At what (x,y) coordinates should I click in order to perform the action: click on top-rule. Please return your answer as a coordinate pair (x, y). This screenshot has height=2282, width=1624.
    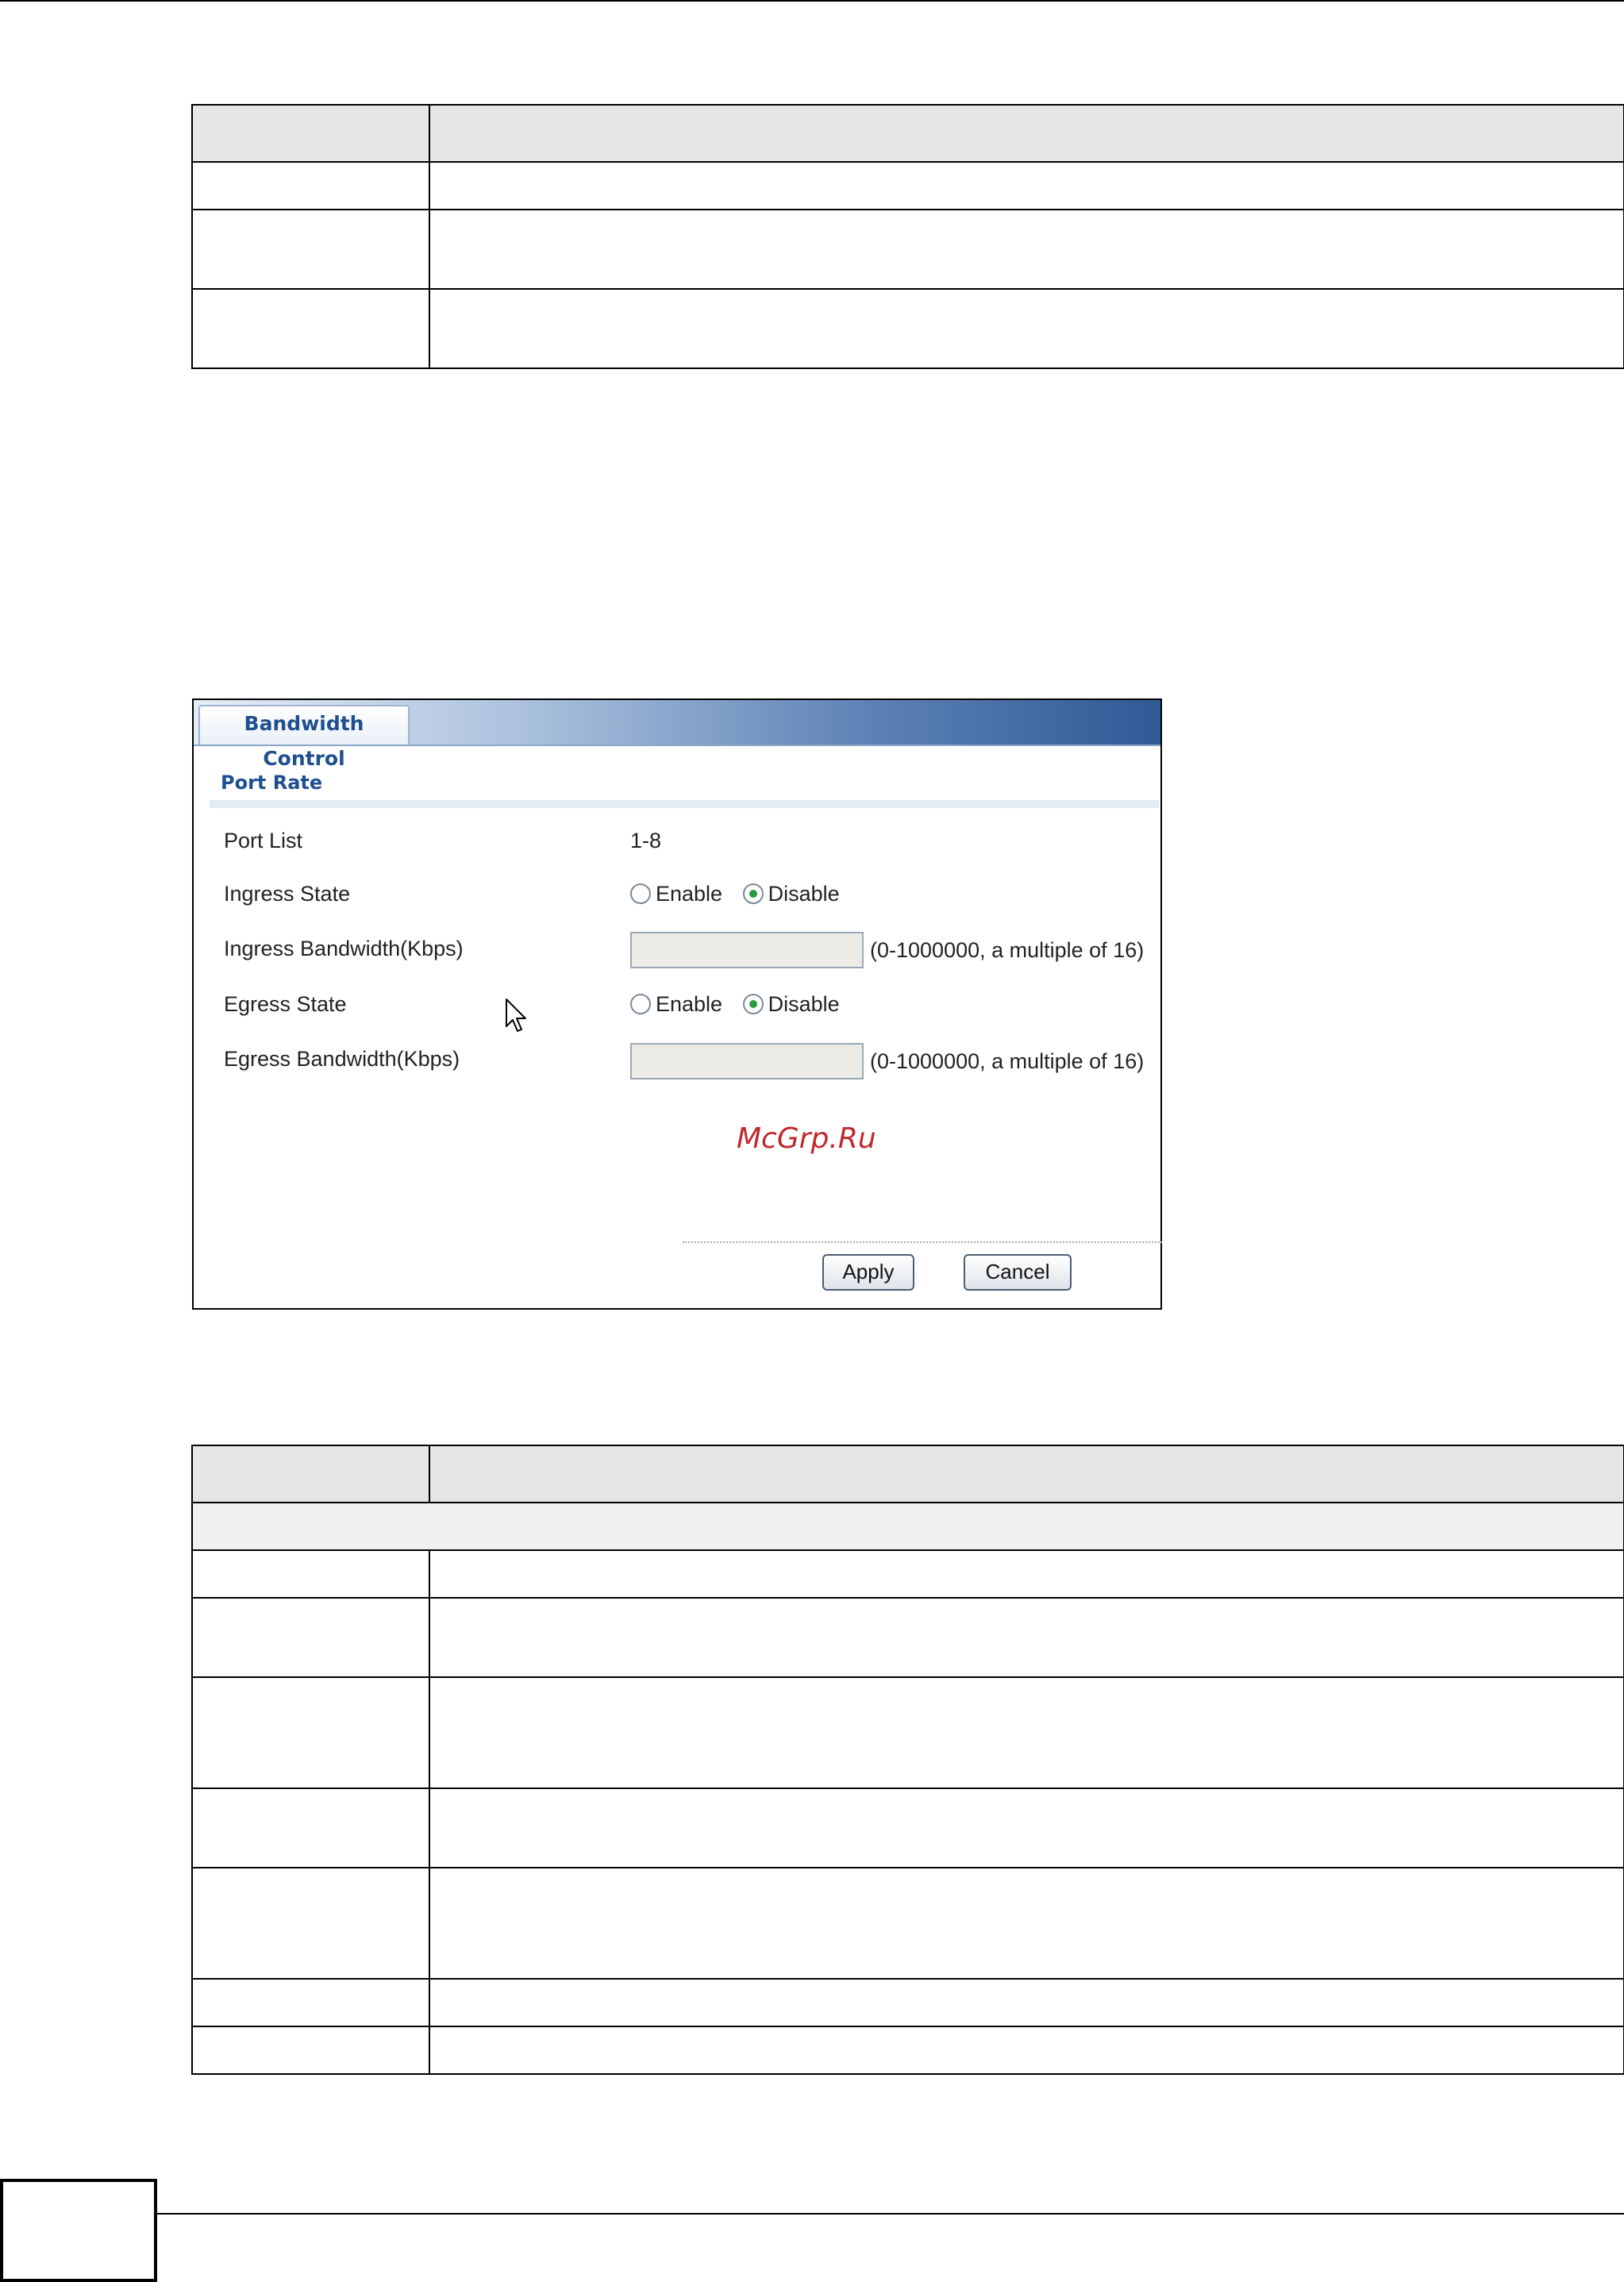
    Looking at the image, I should click on (812, 1).